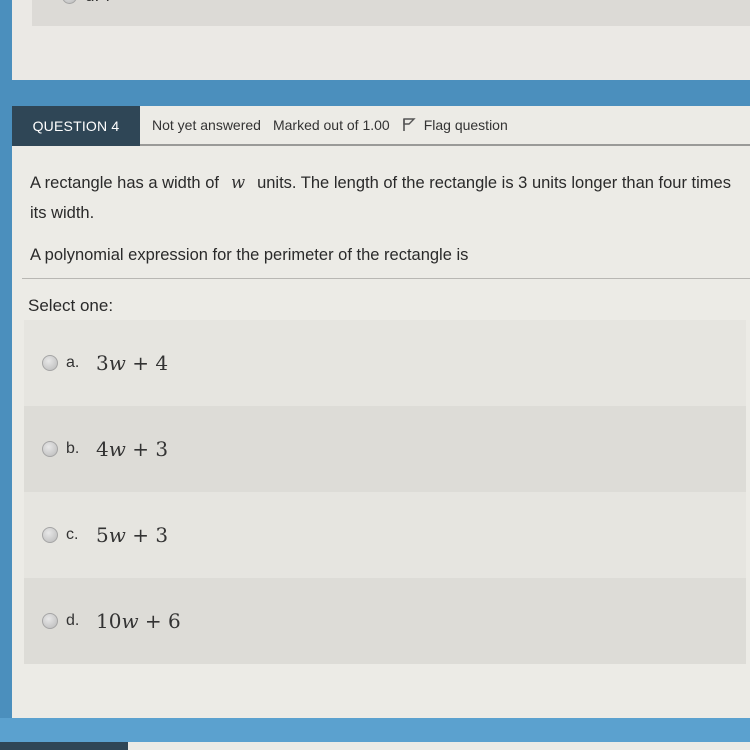 This screenshot has height=750, width=750. Describe the element at coordinates (391, 13) in the screenshot. I see `previous-answer-block: d. 7` at that location.